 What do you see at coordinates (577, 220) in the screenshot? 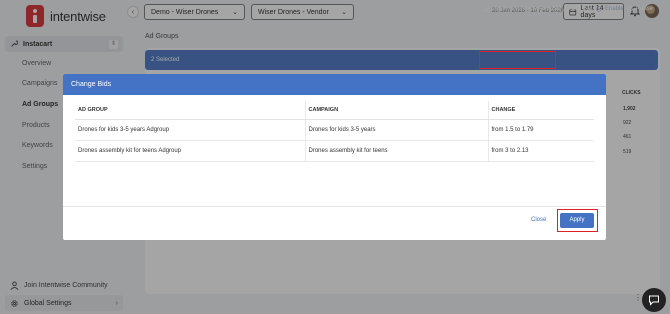
I see `highlight-apply-button` at bounding box center [577, 220].